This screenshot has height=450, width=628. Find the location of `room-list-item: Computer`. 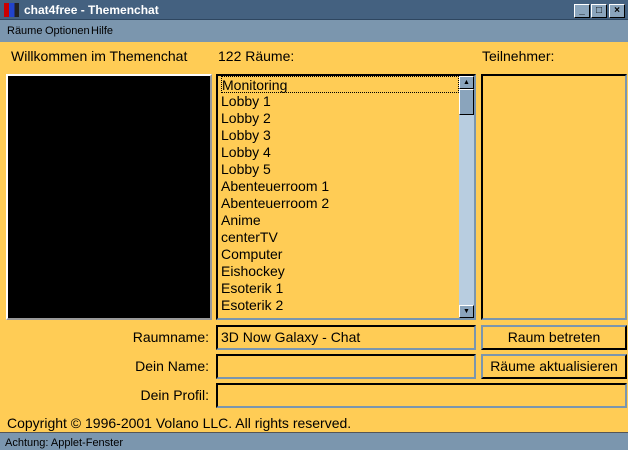

room-list-item: Computer is located at coordinates (340, 254).